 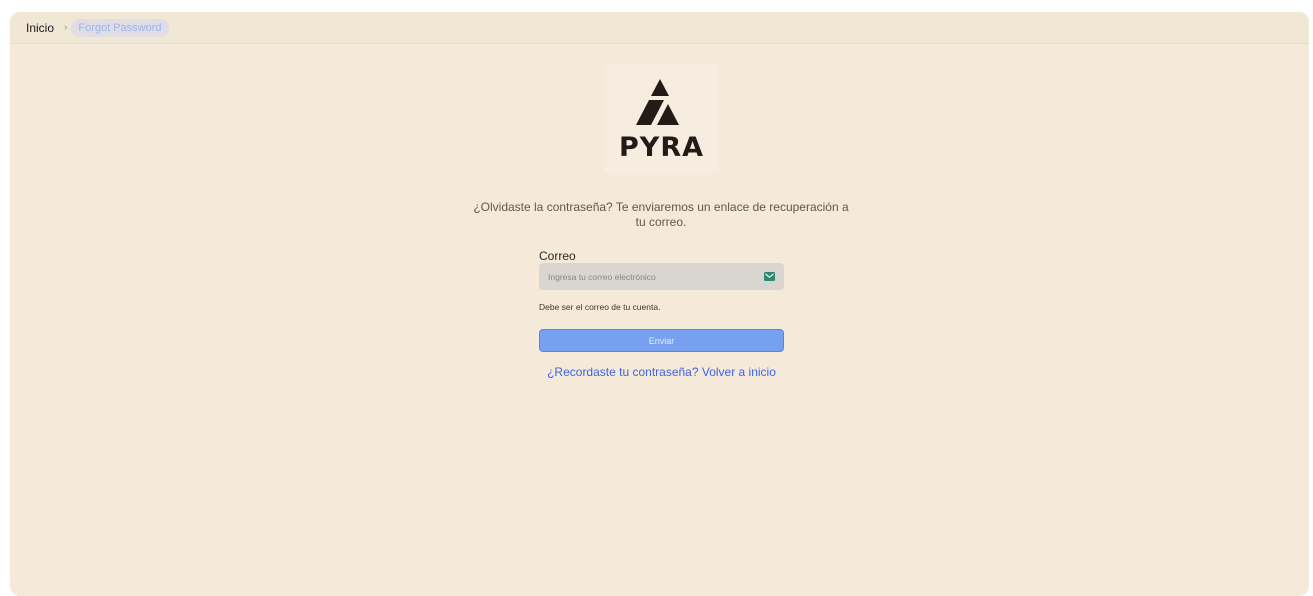 What do you see at coordinates (661, 147) in the screenshot?
I see `logo-text: PYRA` at bounding box center [661, 147].